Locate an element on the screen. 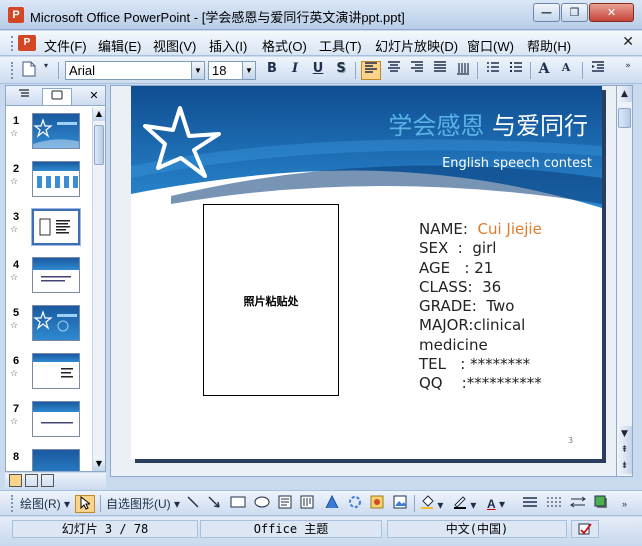 This screenshot has width=642, height=546. normal-view-icon is located at coordinates (15, 480).